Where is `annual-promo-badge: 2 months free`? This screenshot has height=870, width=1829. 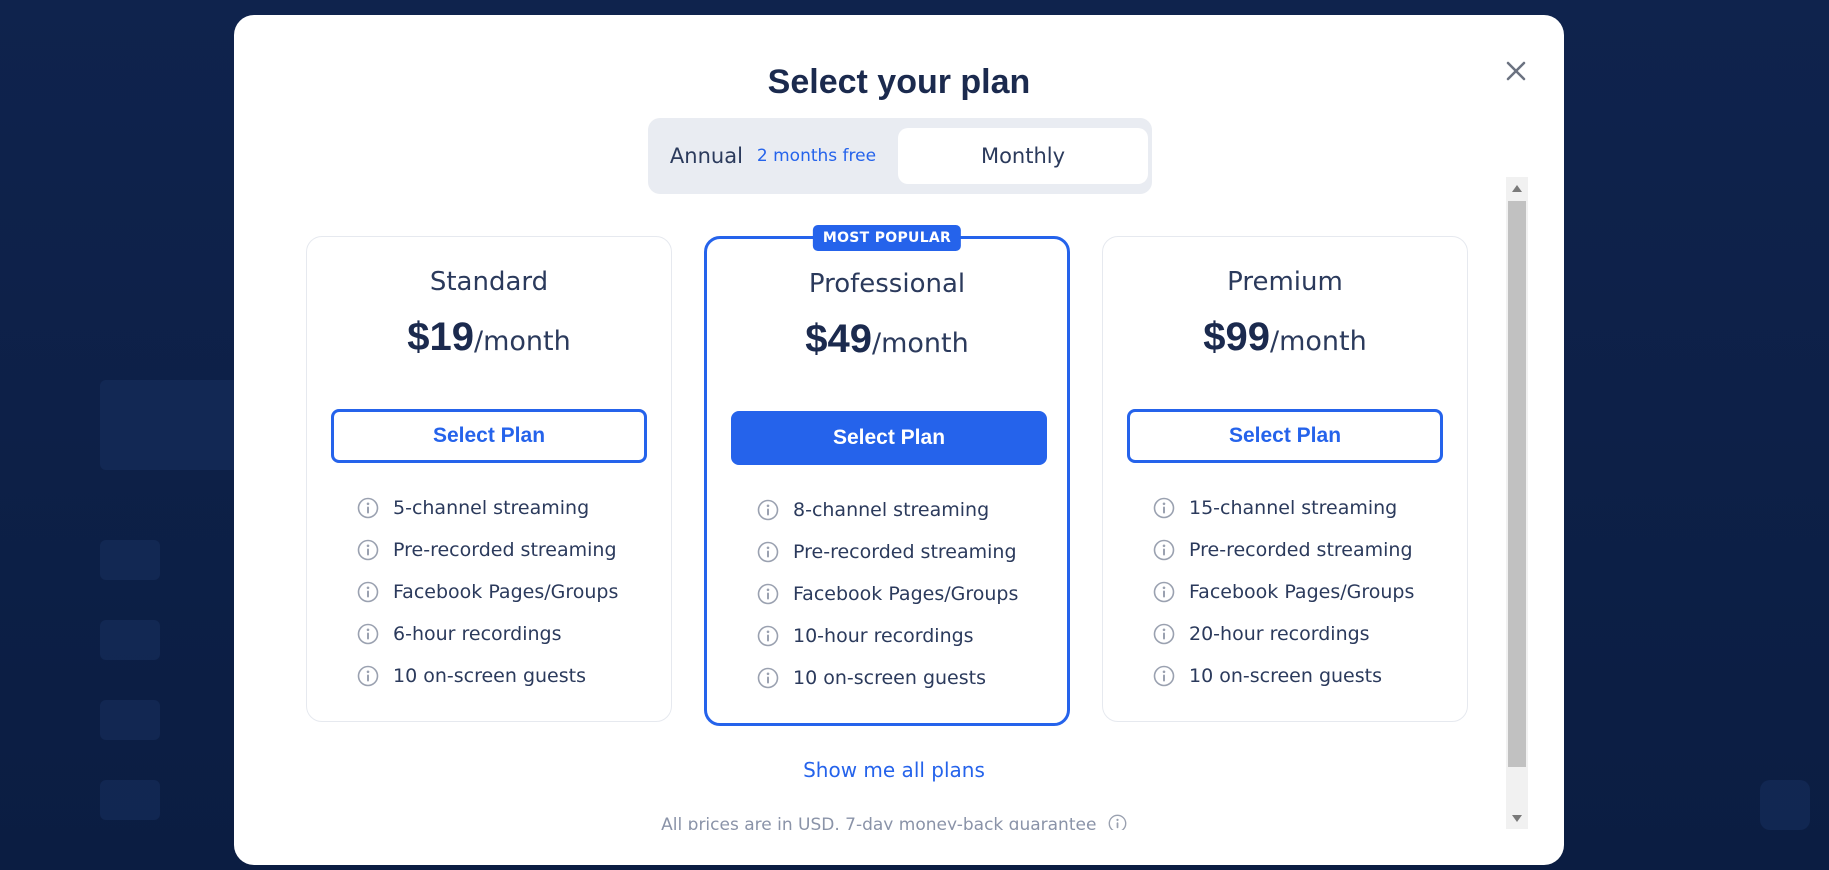
annual-promo-badge: 2 months free is located at coordinates (816, 156).